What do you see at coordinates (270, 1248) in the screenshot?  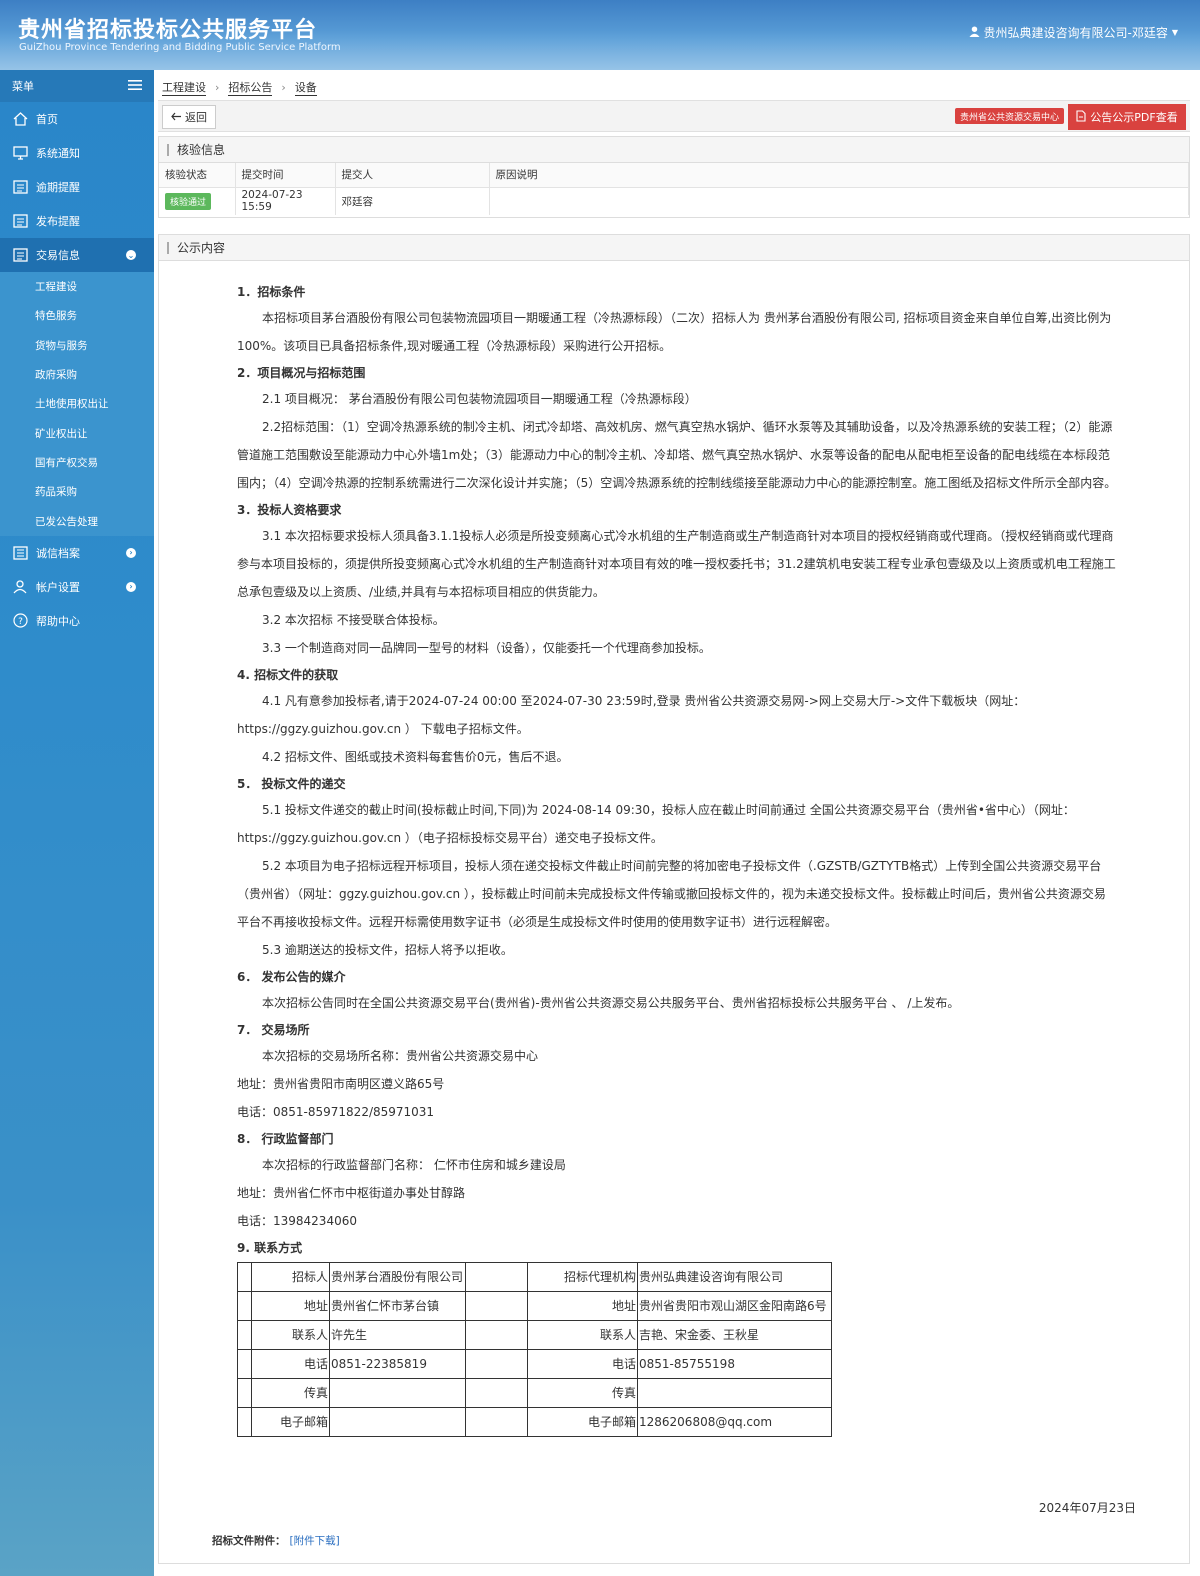 I see `section-heading: 9. 联系方式` at bounding box center [270, 1248].